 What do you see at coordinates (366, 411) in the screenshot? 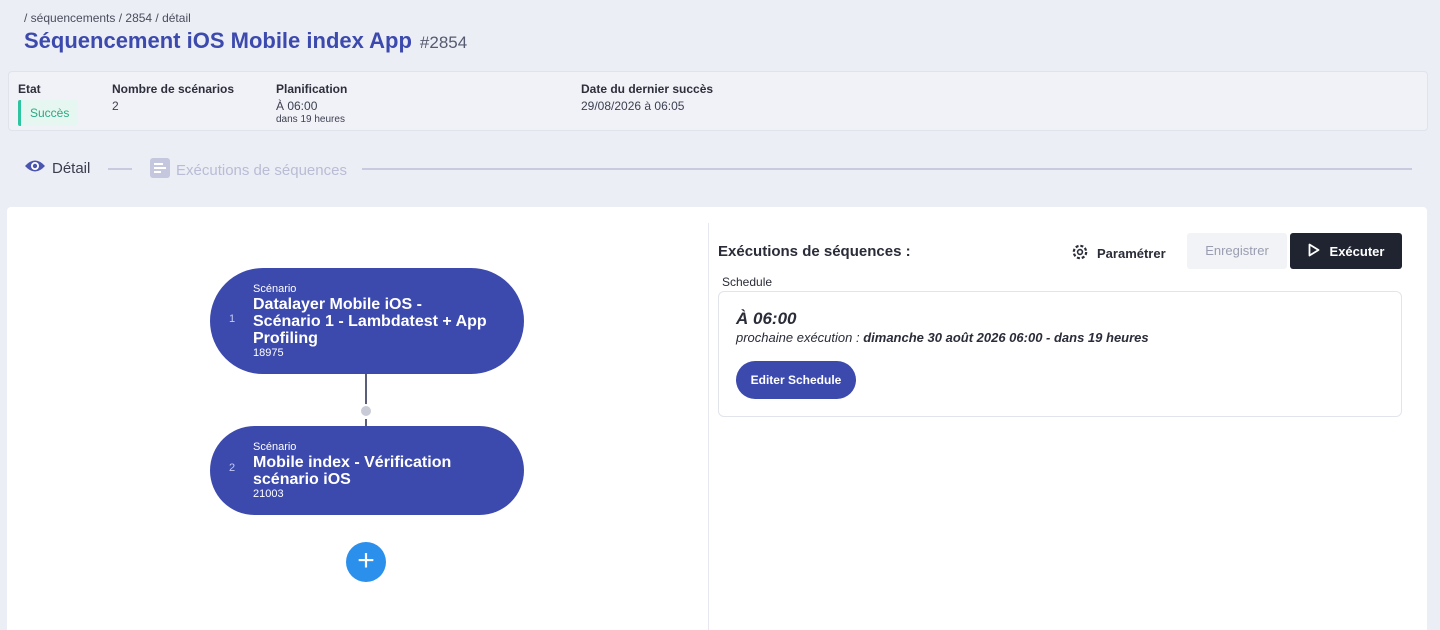
I see `clock-icon` at bounding box center [366, 411].